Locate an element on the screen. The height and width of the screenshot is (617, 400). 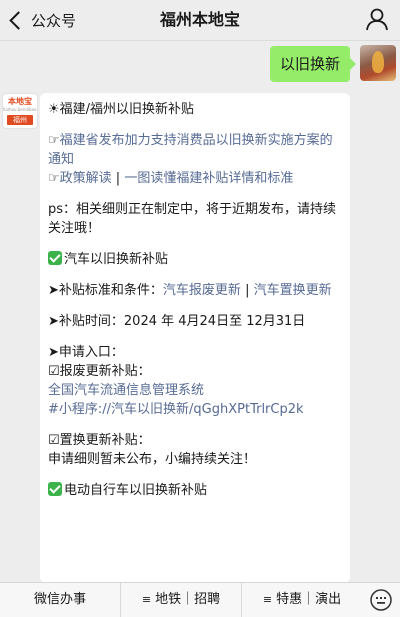
avatar-image is located at coordinates (378, 62).